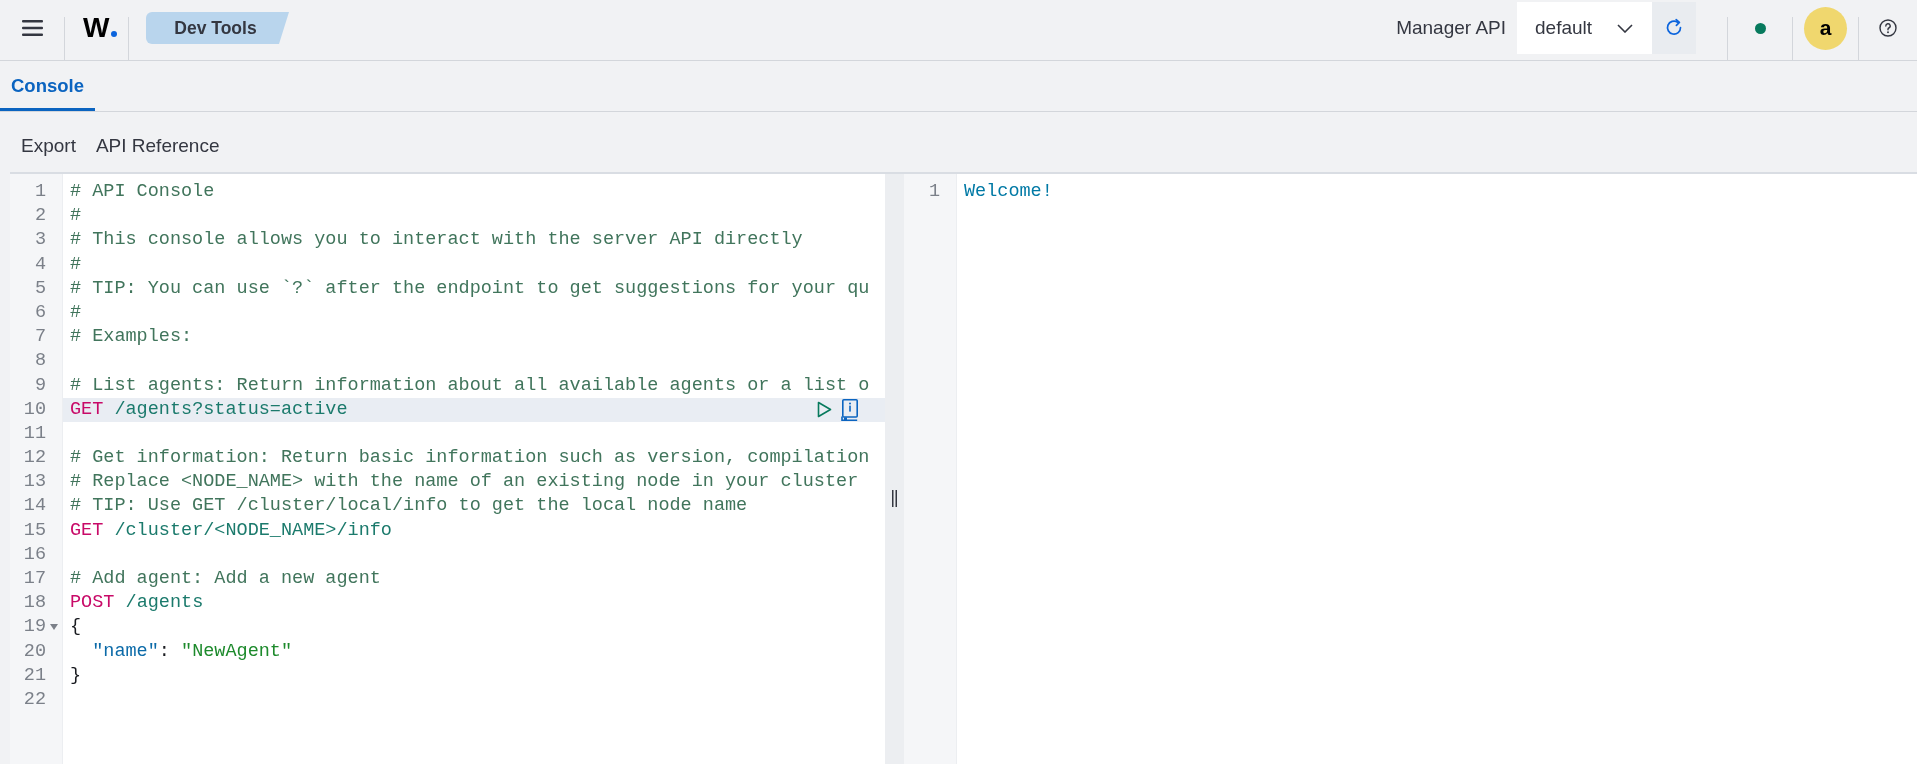  I want to click on line-number: 22, so click(34, 699).